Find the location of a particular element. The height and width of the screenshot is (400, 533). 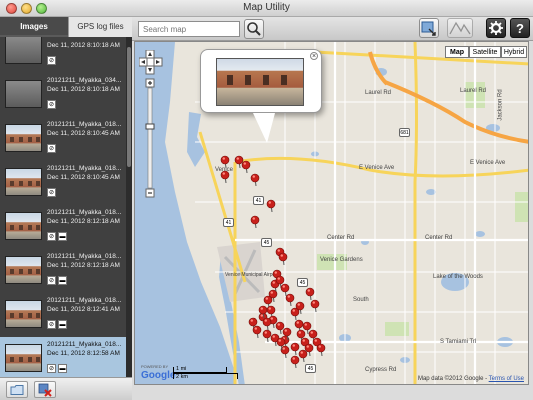

track-log-button is located at coordinates (460, 28).